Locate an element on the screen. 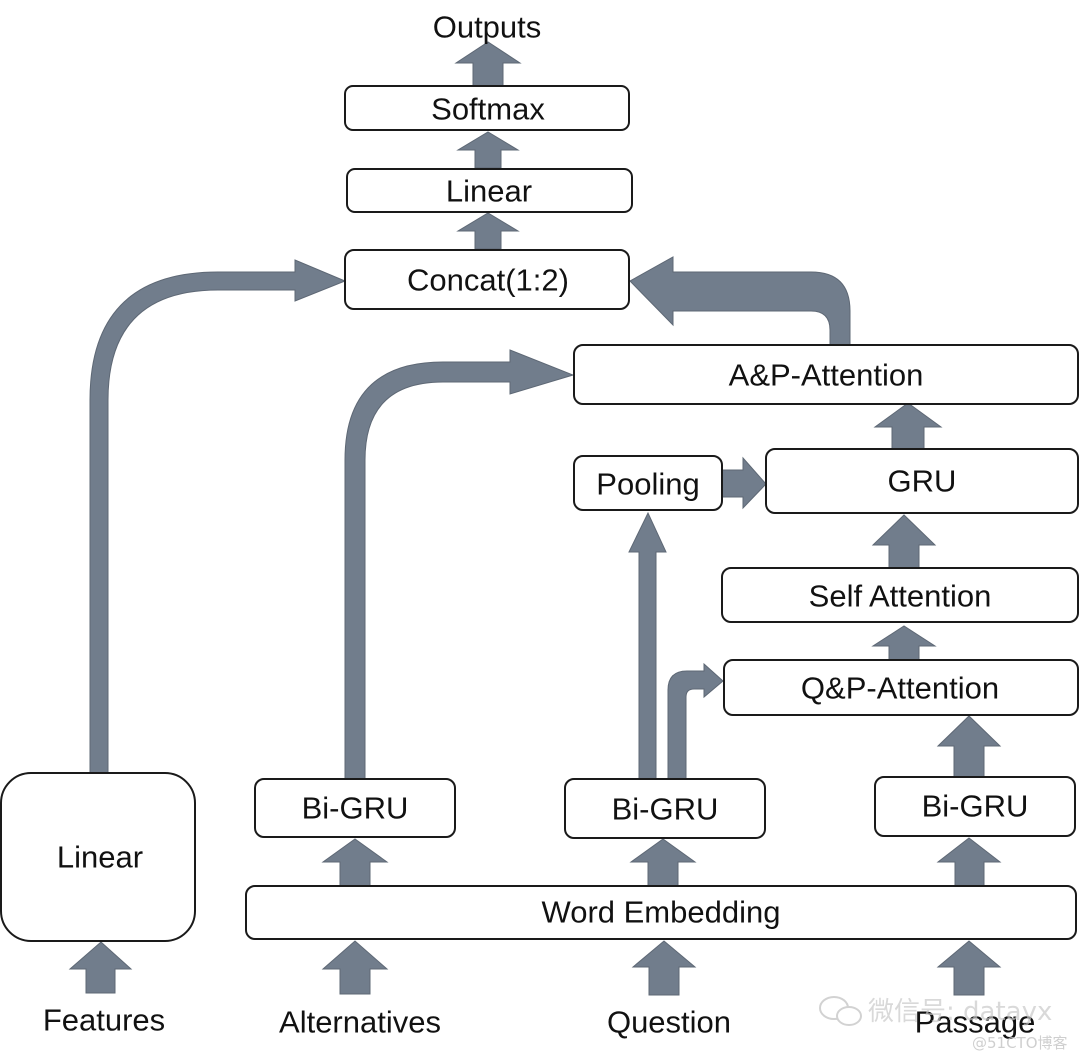  linear-top-label: Linear is located at coordinates (489, 191).